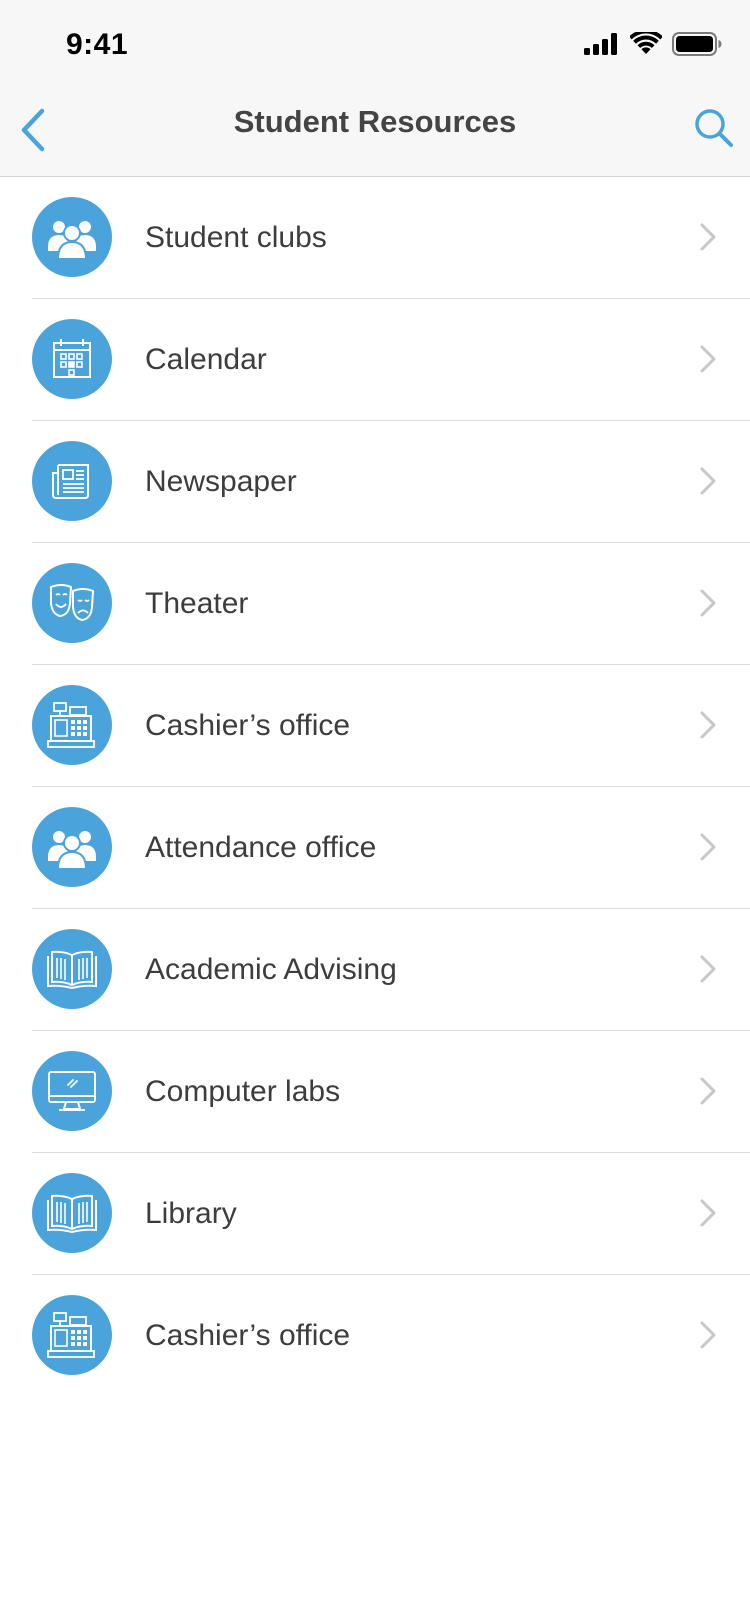  Describe the element at coordinates (375, 604) in the screenshot. I see `list-item-theater: Theater` at that location.